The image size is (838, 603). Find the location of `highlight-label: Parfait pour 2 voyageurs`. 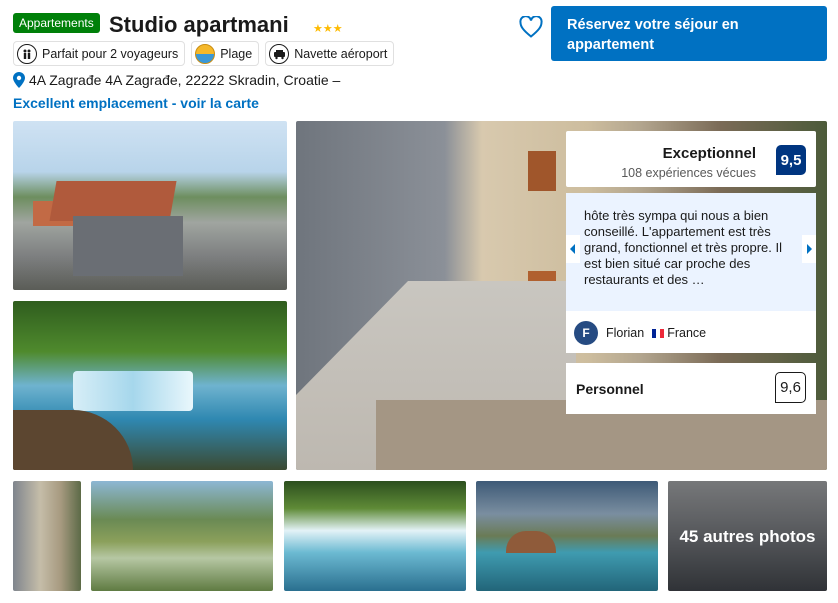

highlight-label: Parfait pour 2 voyageurs is located at coordinates (110, 53).